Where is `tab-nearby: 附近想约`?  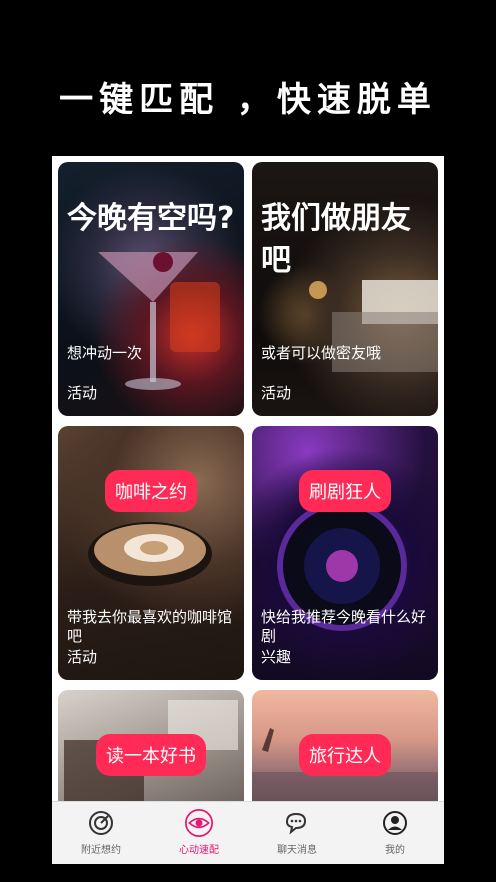 tab-nearby: 附近想约 is located at coordinates (101, 833).